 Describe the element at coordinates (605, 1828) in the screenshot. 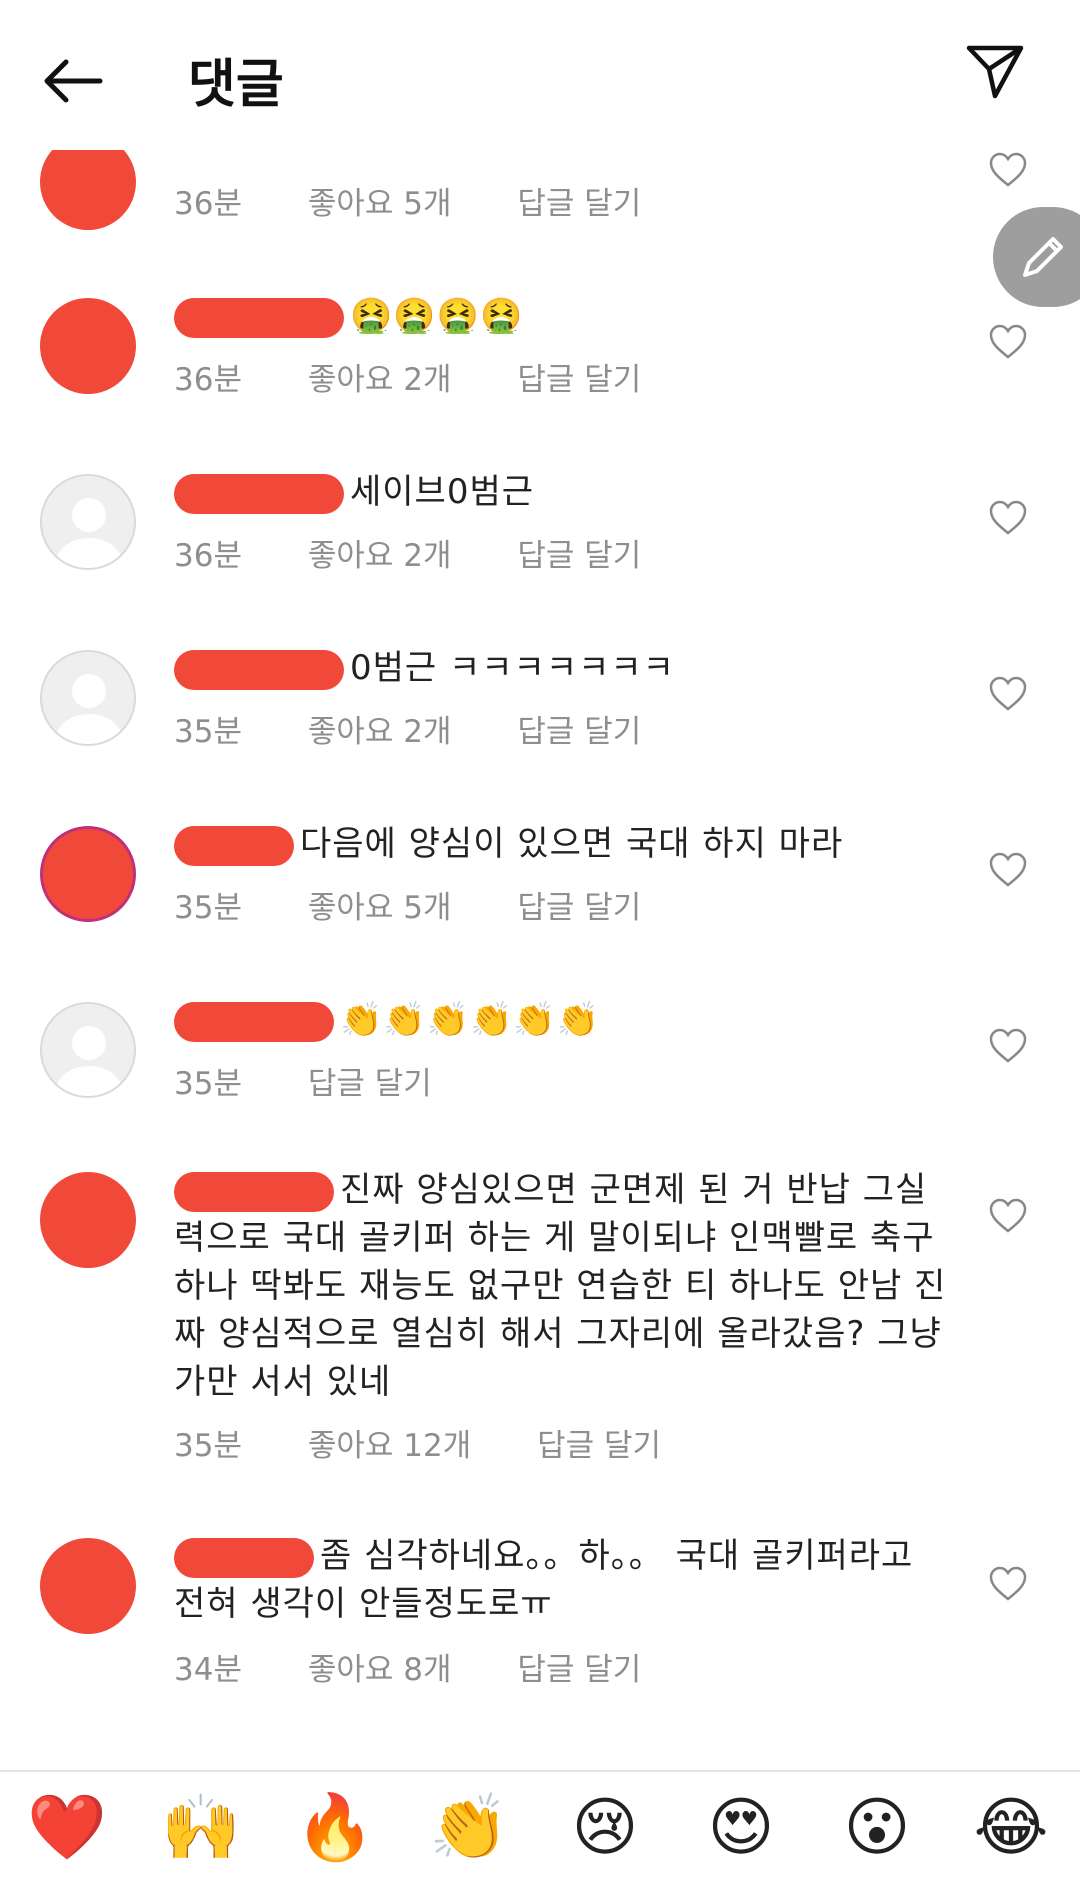

I see `crying-face-emoji: 😢` at that location.